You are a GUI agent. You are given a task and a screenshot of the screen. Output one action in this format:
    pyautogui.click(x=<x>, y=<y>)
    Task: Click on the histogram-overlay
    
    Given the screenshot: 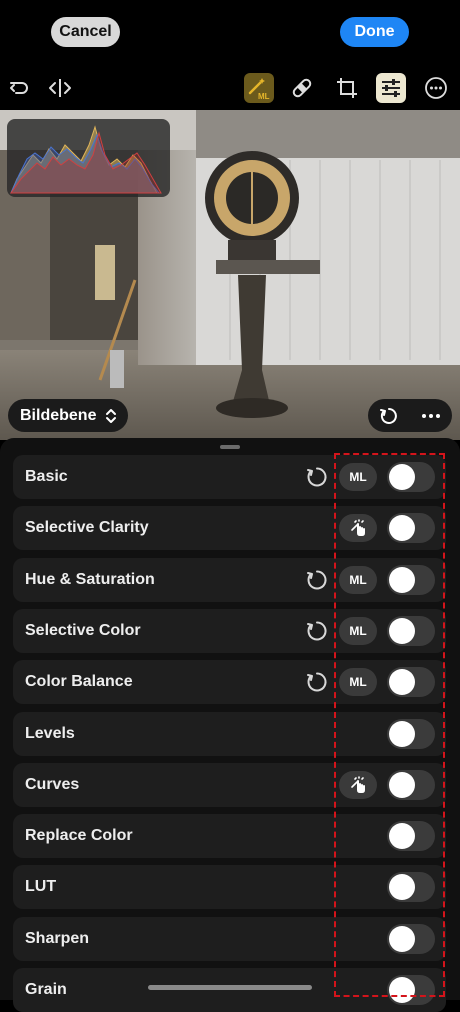 What is the action you would take?
    pyautogui.click(x=88, y=158)
    